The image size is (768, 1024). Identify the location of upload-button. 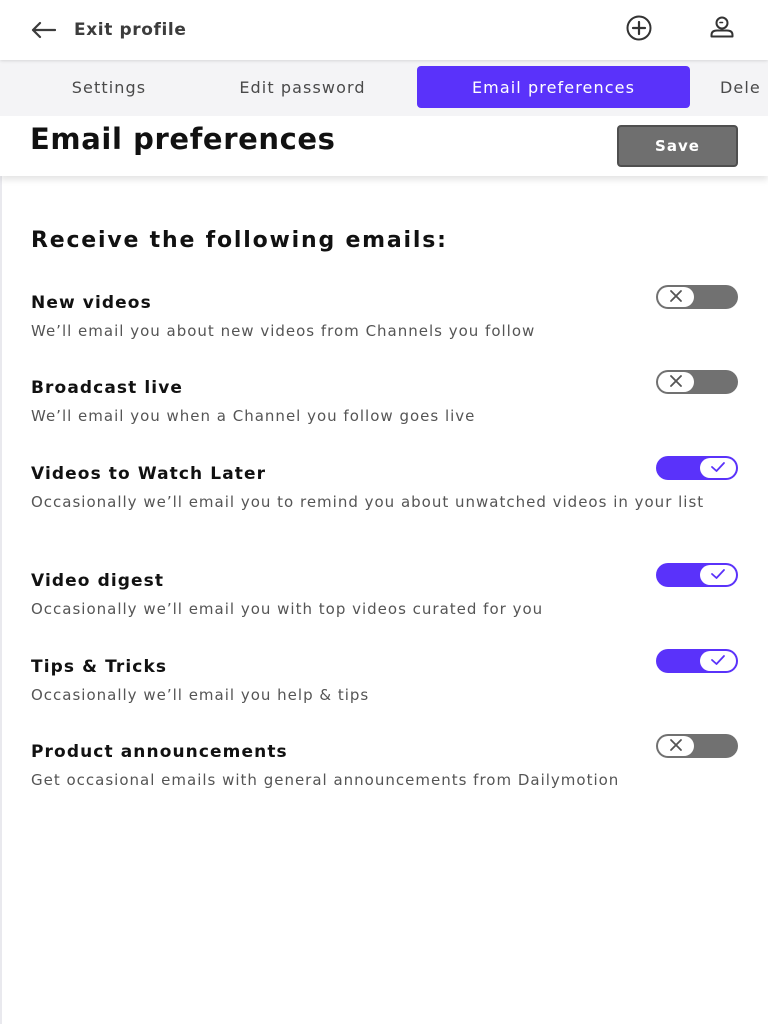
(639, 30).